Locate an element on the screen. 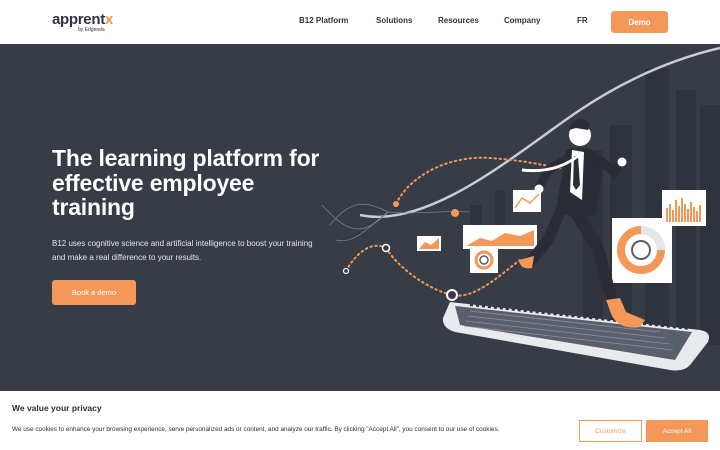 Image resolution: width=720 pixels, height=450 pixels. nav-resources: Resources is located at coordinates (458, 20).